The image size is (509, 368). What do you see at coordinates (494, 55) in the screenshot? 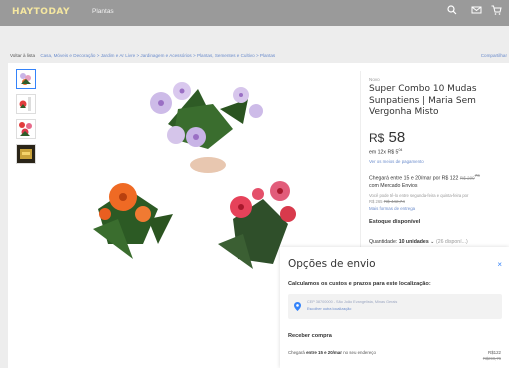
I see `share-link: Compartilhar` at bounding box center [494, 55].